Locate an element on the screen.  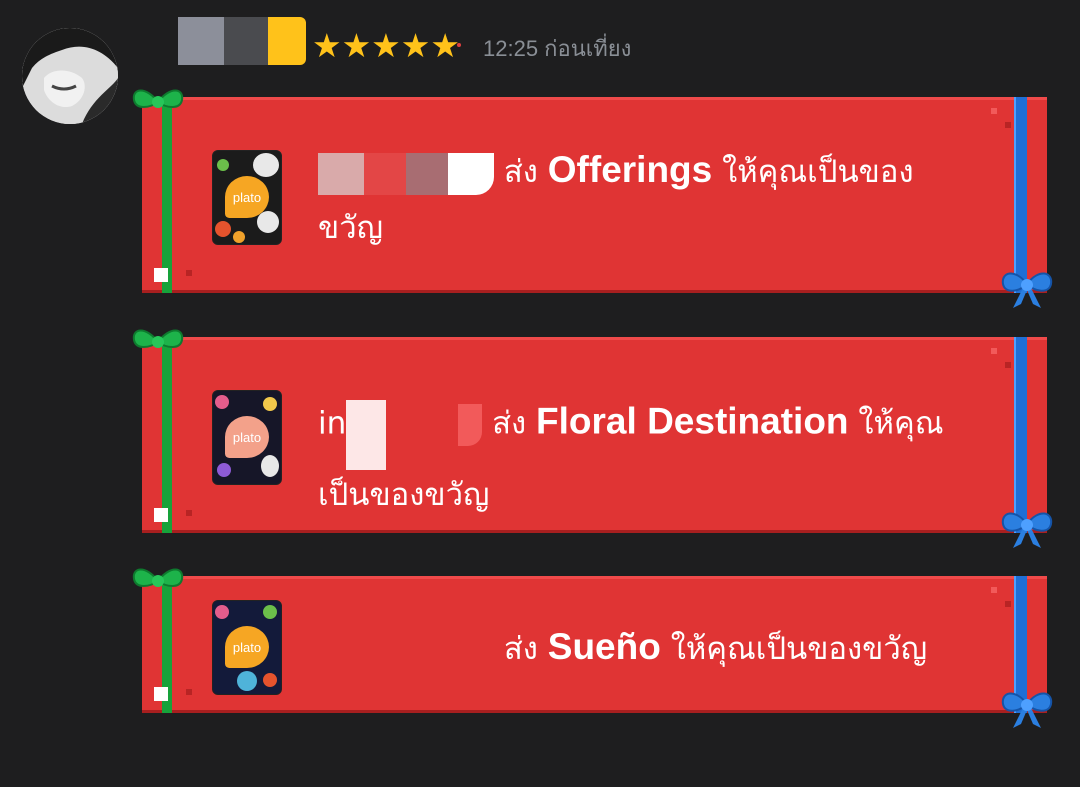
rating-stars: ★★★★★ is located at coordinates (386, 45).